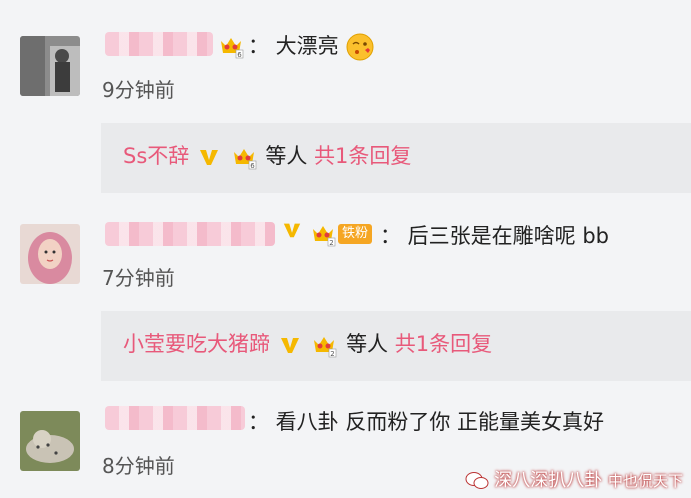 Image resolution: width=691 pixels, height=498 pixels. Describe the element at coordinates (645, 481) in the screenshot. I see `watermark-line2: 中也侃天下` at that location.